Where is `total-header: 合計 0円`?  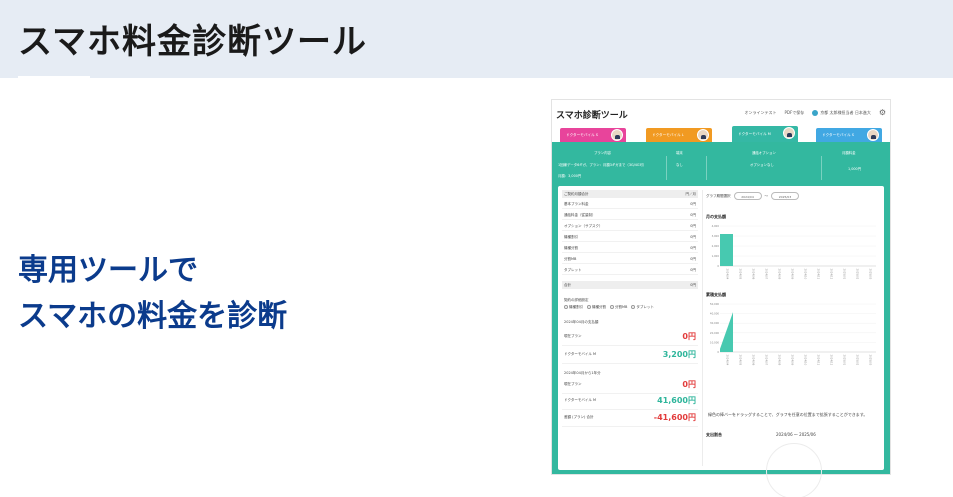
total-header: 合計 0円 is located at coordinates (630, 285).